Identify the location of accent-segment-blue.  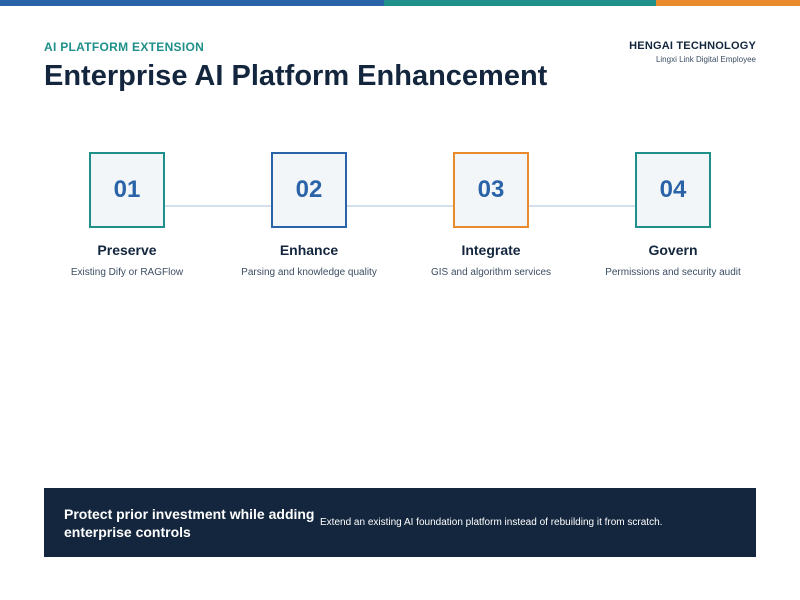
(192, 3).